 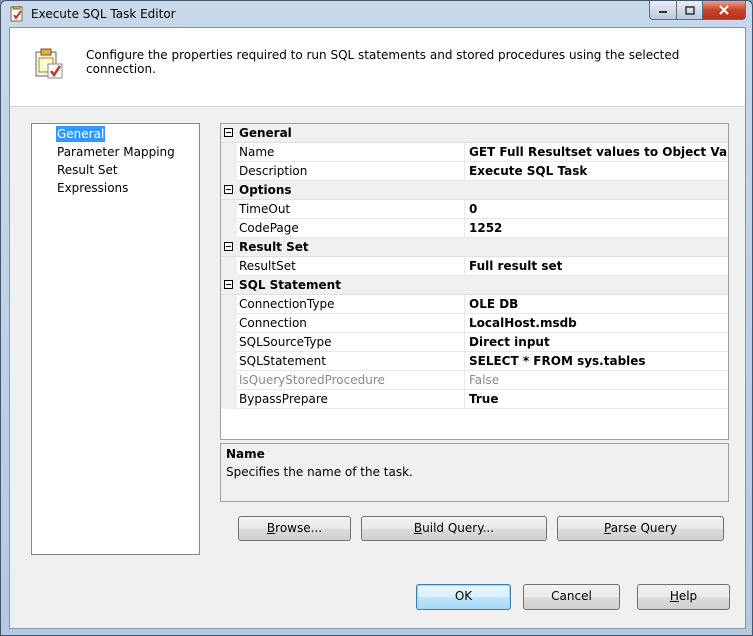 What do you see at coordinates (290, 285) in the screenshot?
I see `category-label: SQL Statement` at bounding box center [290, 285].